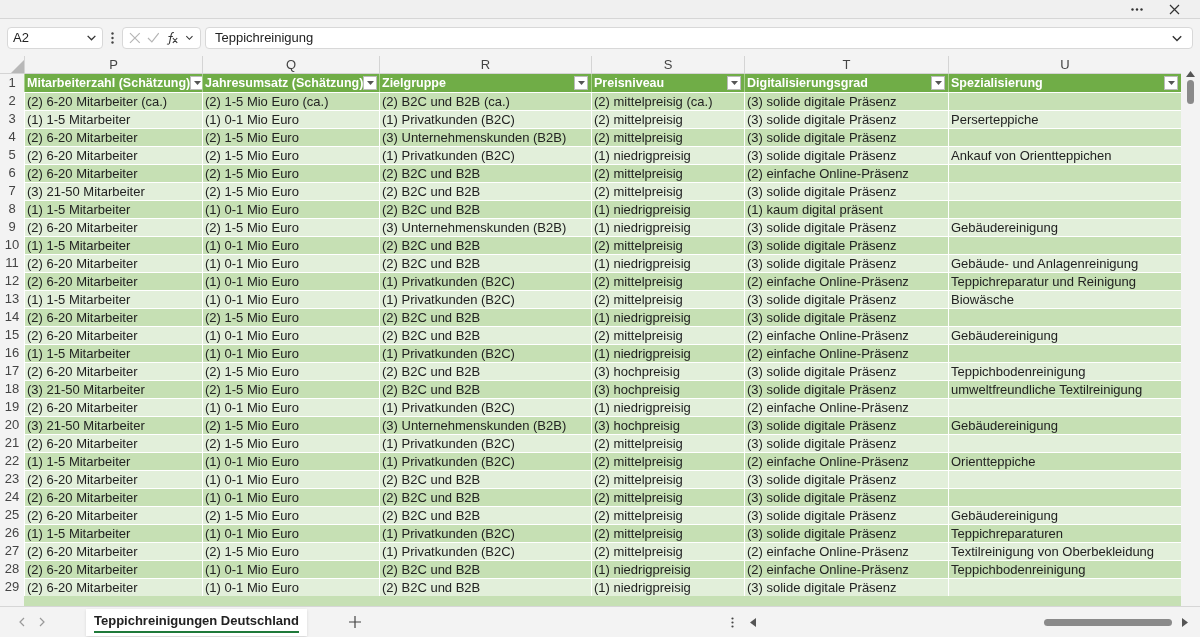 The height and width of the screenshot is (637, 1200). What do you see at coordinates (12, 155) in the screenshot?
I see `row-number: 5` at bounding box center [12, 155].